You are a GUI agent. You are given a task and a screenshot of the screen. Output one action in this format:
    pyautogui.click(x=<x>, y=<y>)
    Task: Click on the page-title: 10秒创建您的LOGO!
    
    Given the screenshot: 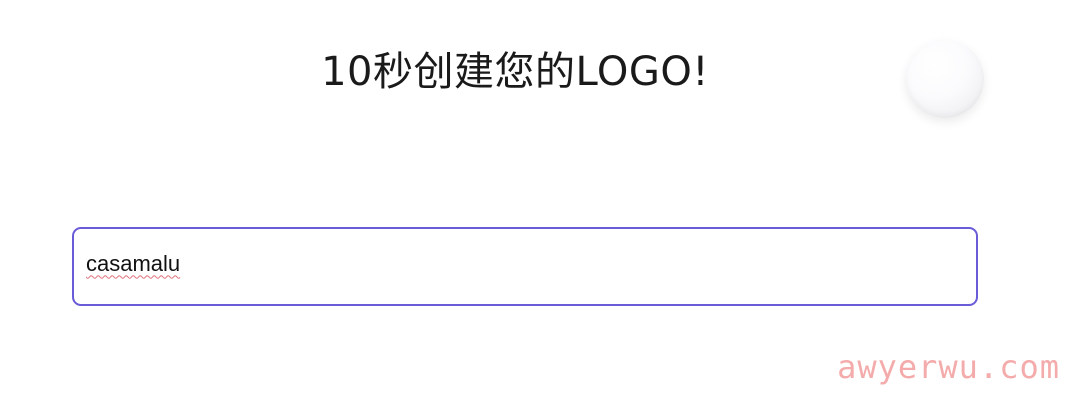 What is the action you would take?
    pyautogui.click(x=515, y=72)
    